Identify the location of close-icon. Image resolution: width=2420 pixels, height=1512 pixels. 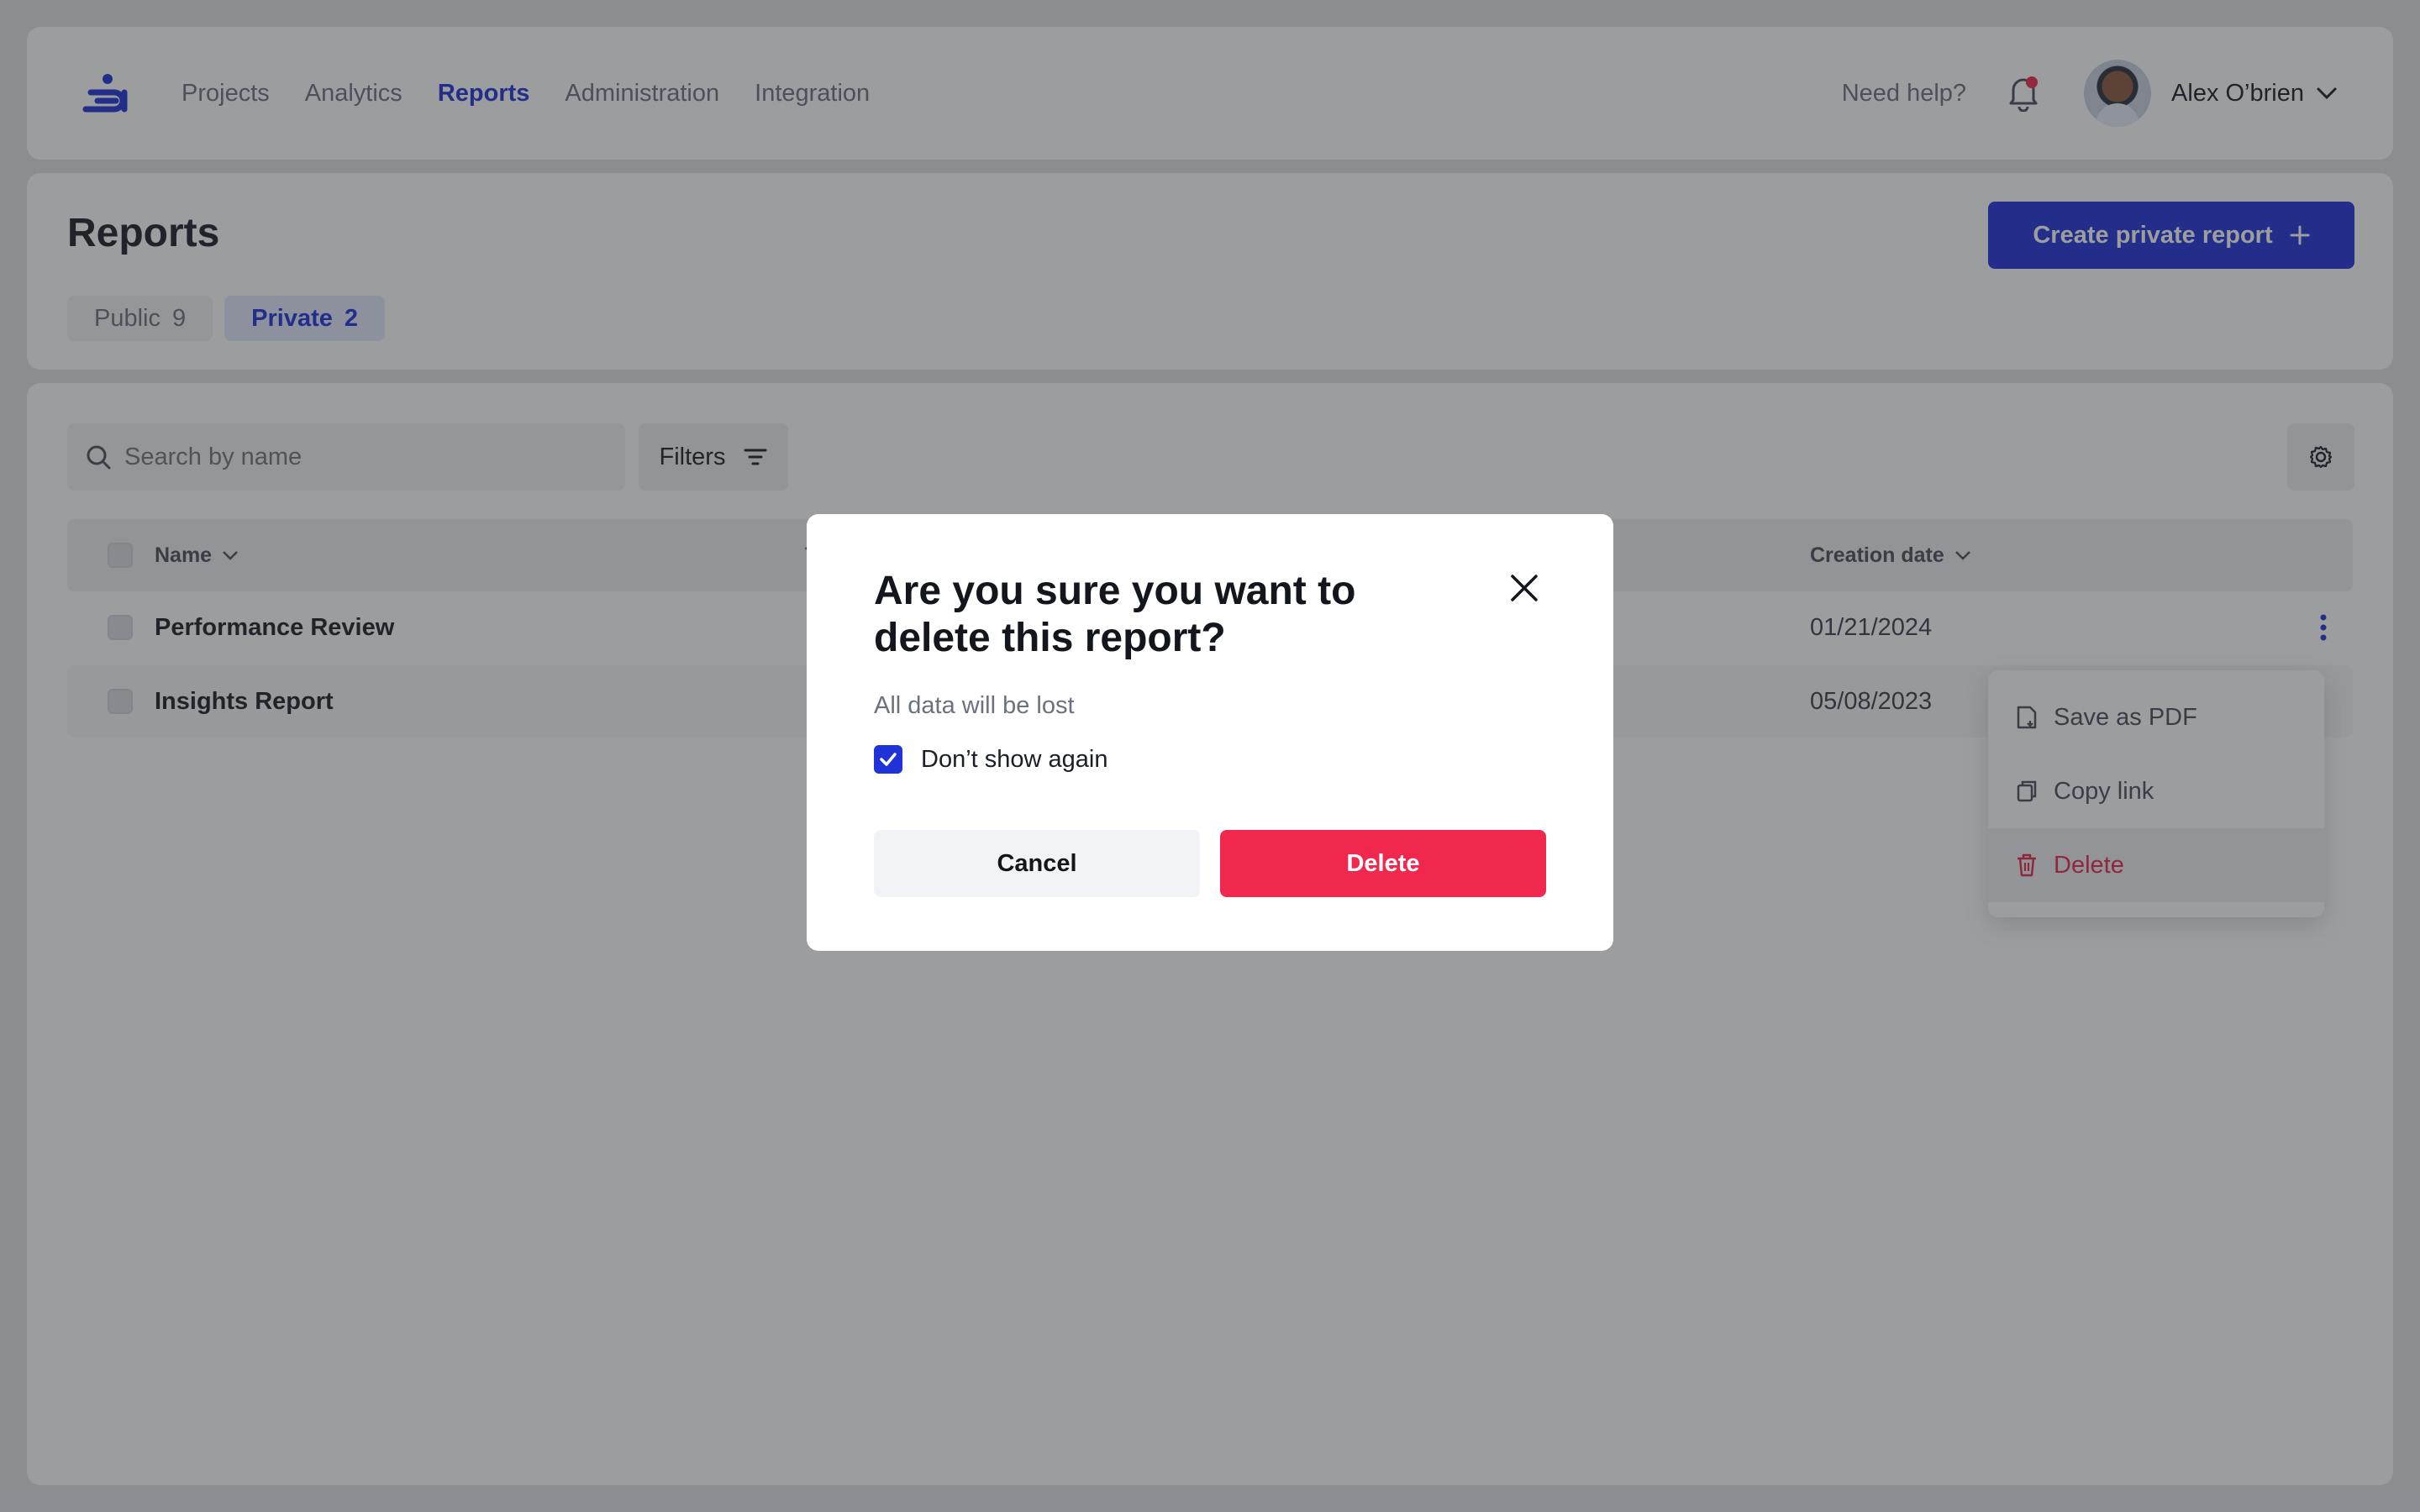
(1524, 588).